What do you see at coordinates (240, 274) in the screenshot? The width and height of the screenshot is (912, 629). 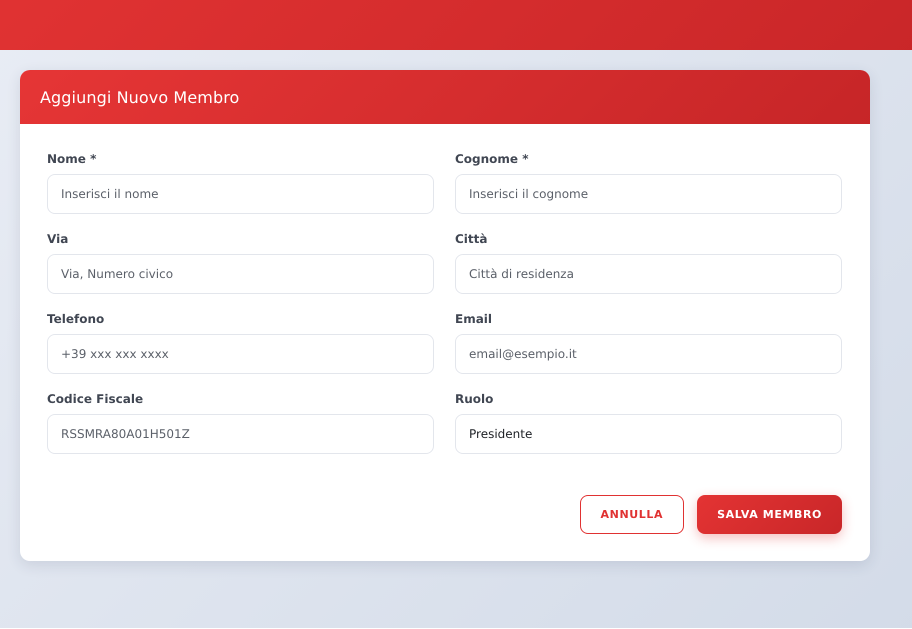 I see `input-field: Via, Numero civico` at bounding box center [240, 274].